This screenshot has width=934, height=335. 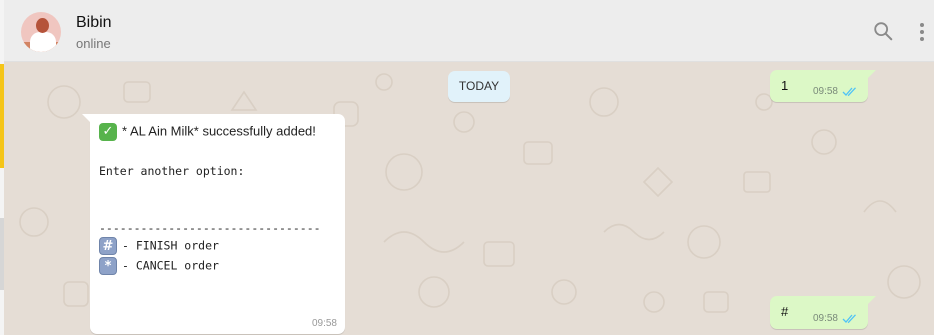 I want to click on message-line-cancel: * - CANCEL order, so click(x=159, y=266).